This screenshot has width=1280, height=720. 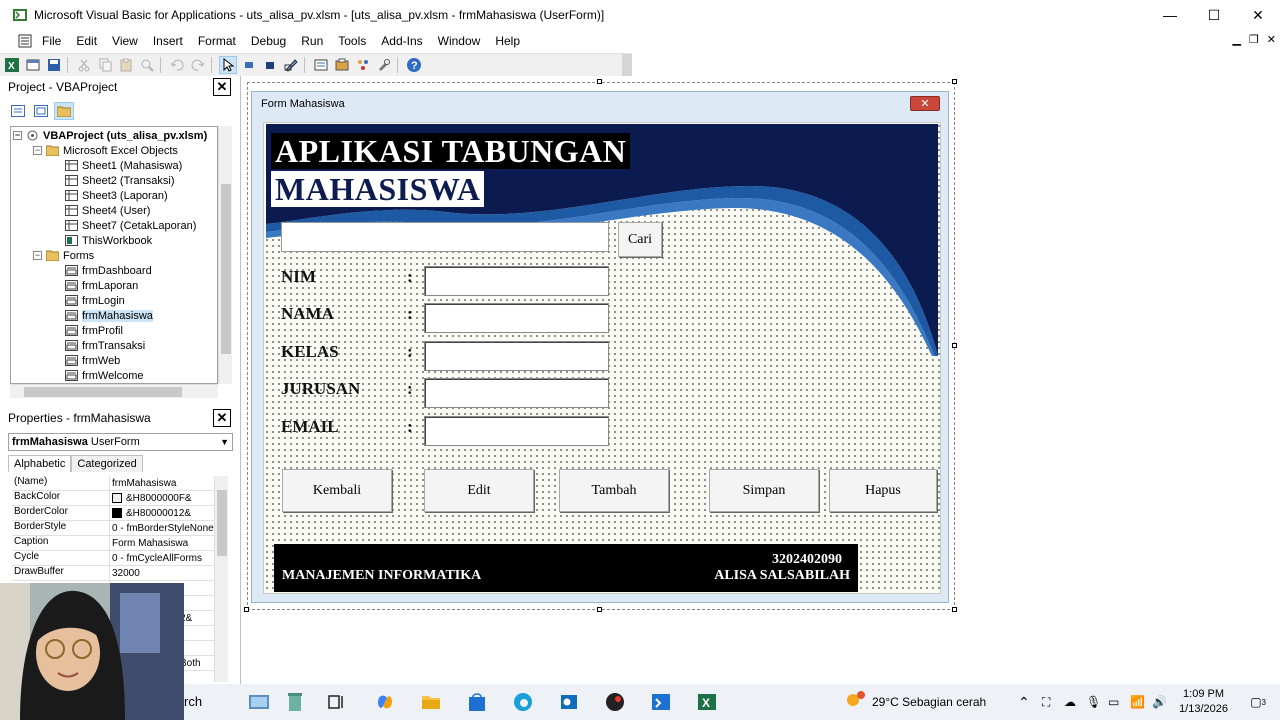 I want to click on prop-row: Cycle 0 - fmCycleAllForms, so click(x=113, y=558).